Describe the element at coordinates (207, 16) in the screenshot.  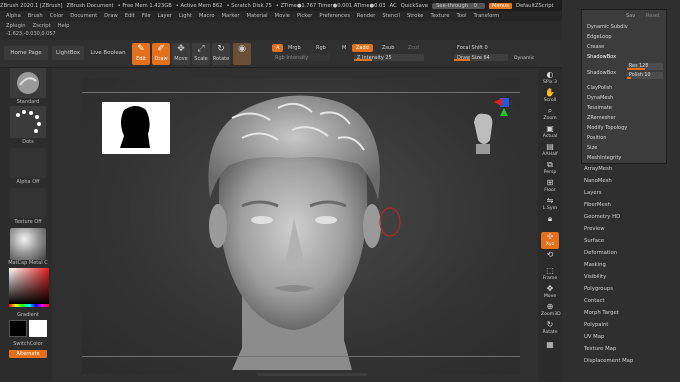
I see `menu-macro: Macro` at that location.